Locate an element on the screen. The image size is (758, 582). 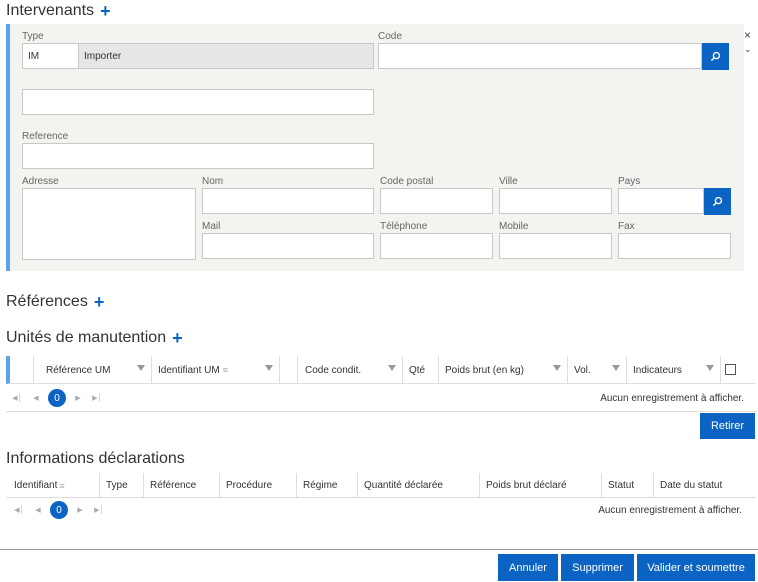
col-identifiant-um: Identifiant UM ≡ is located at coordinates (216, 370).